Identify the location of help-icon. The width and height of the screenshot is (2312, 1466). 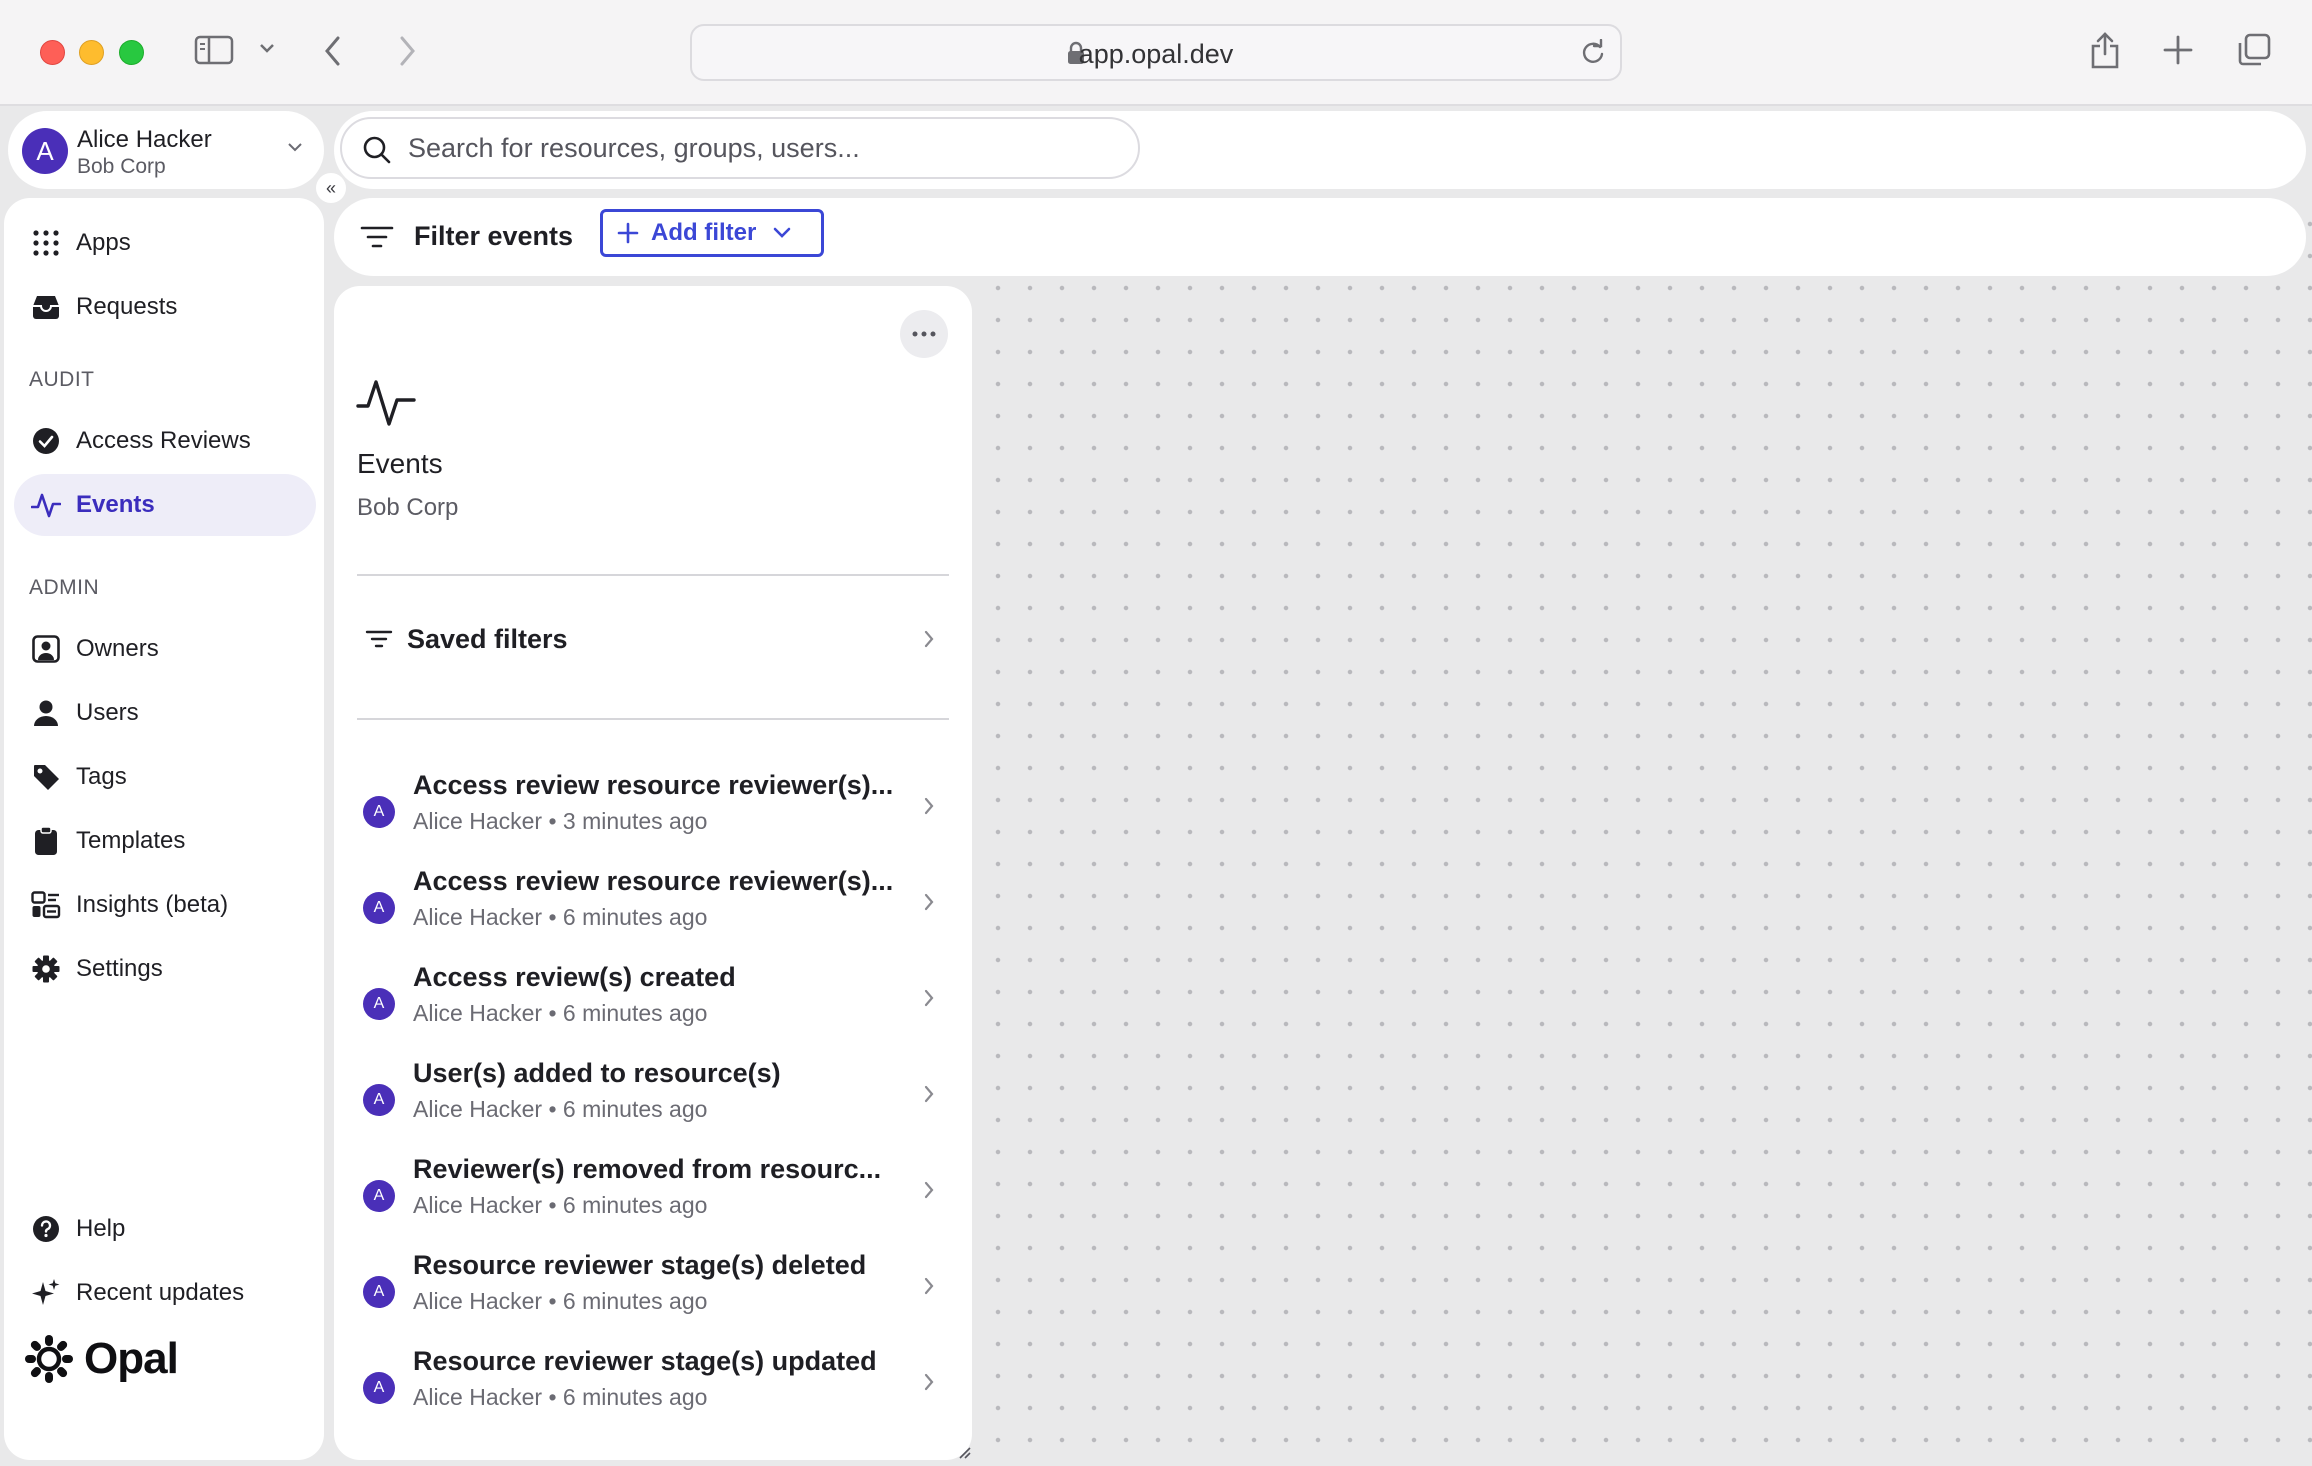
(46, 1229).